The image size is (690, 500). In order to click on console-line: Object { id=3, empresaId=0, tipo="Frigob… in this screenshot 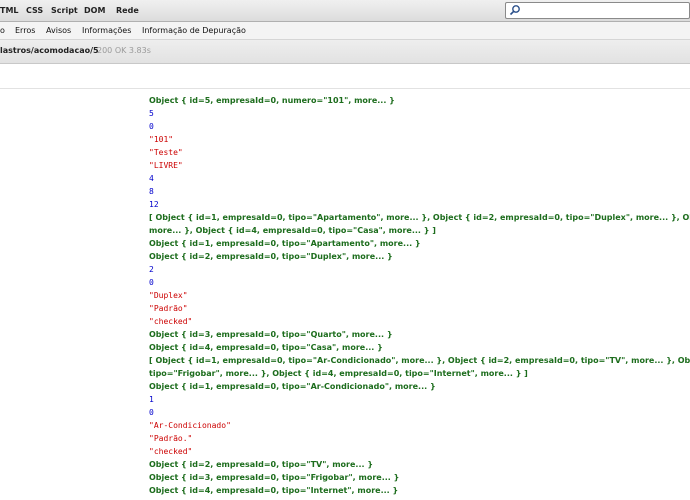, I will do `click(274, 478)`.